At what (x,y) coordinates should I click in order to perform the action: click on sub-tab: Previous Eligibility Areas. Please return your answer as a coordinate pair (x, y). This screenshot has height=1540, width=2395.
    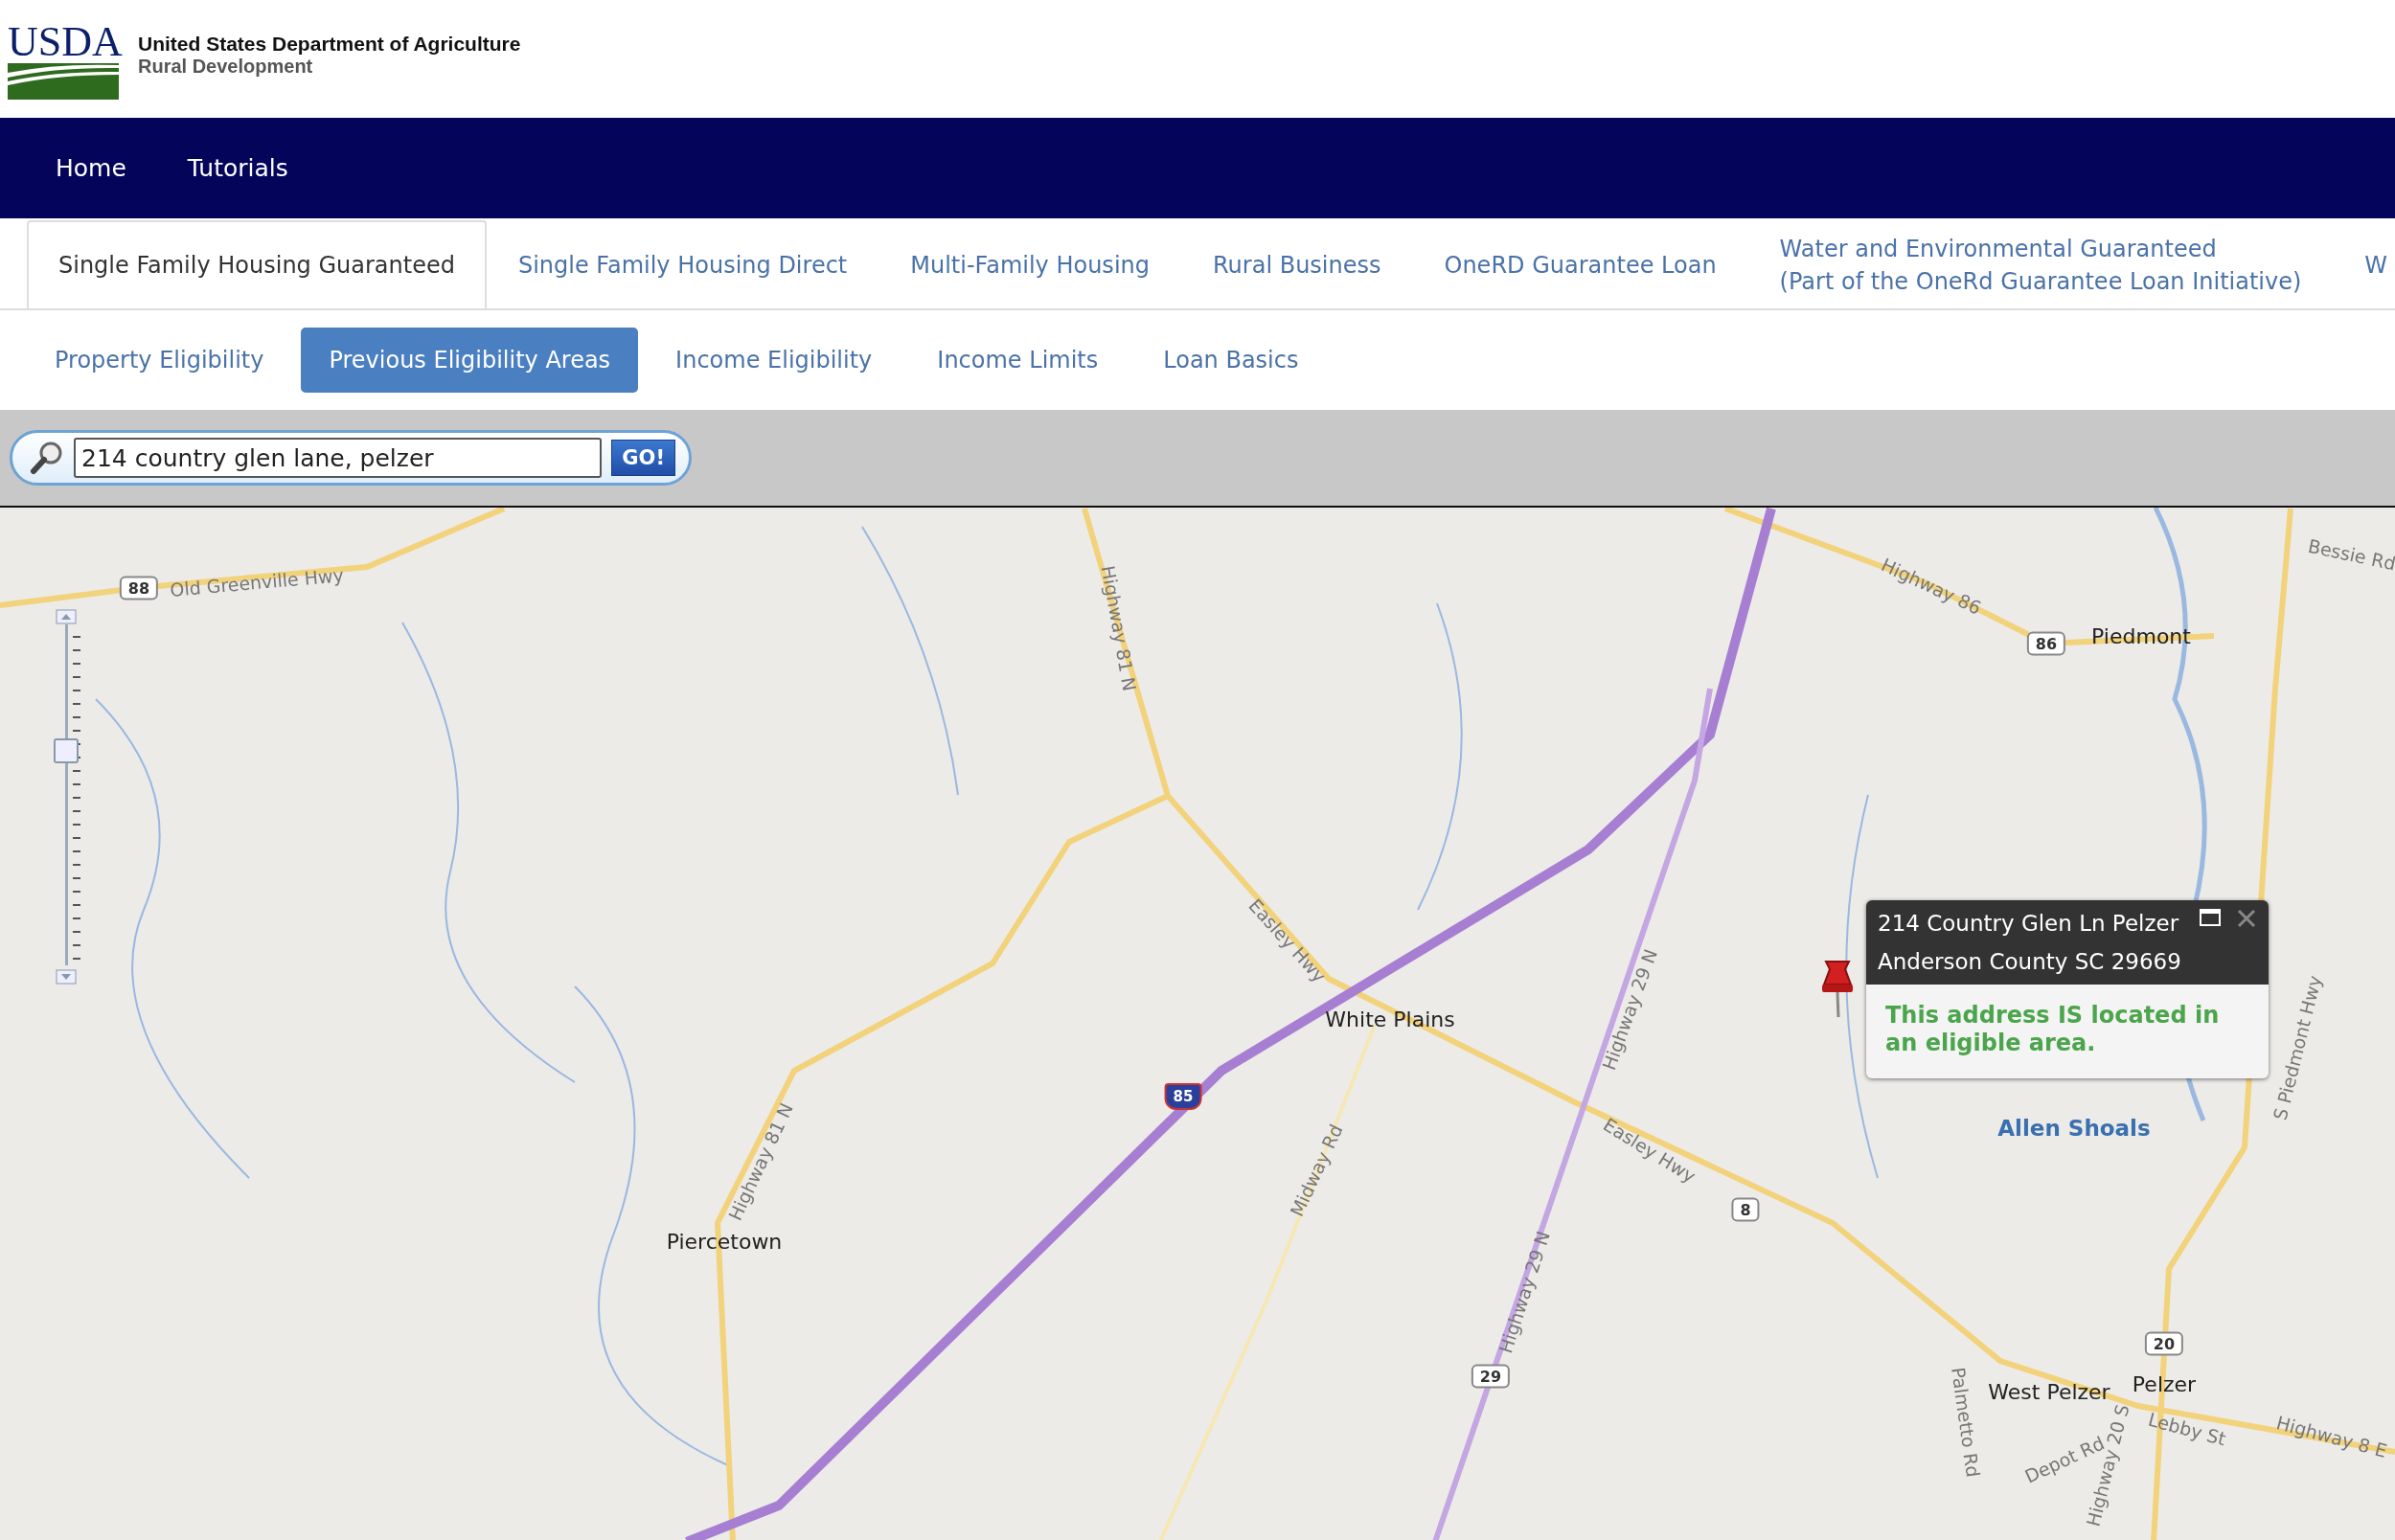
    Looking at the image, I should click on (470, 360).